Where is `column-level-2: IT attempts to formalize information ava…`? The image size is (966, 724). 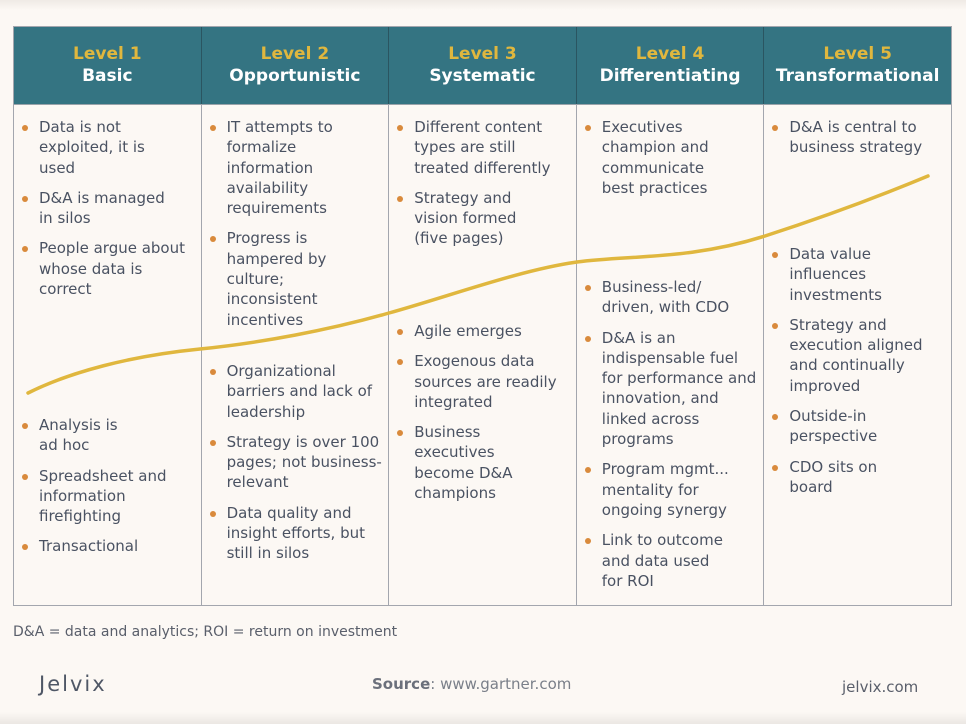
column-level-2: IT attempts to formalize information ava… is located at coordinates (296, 355).